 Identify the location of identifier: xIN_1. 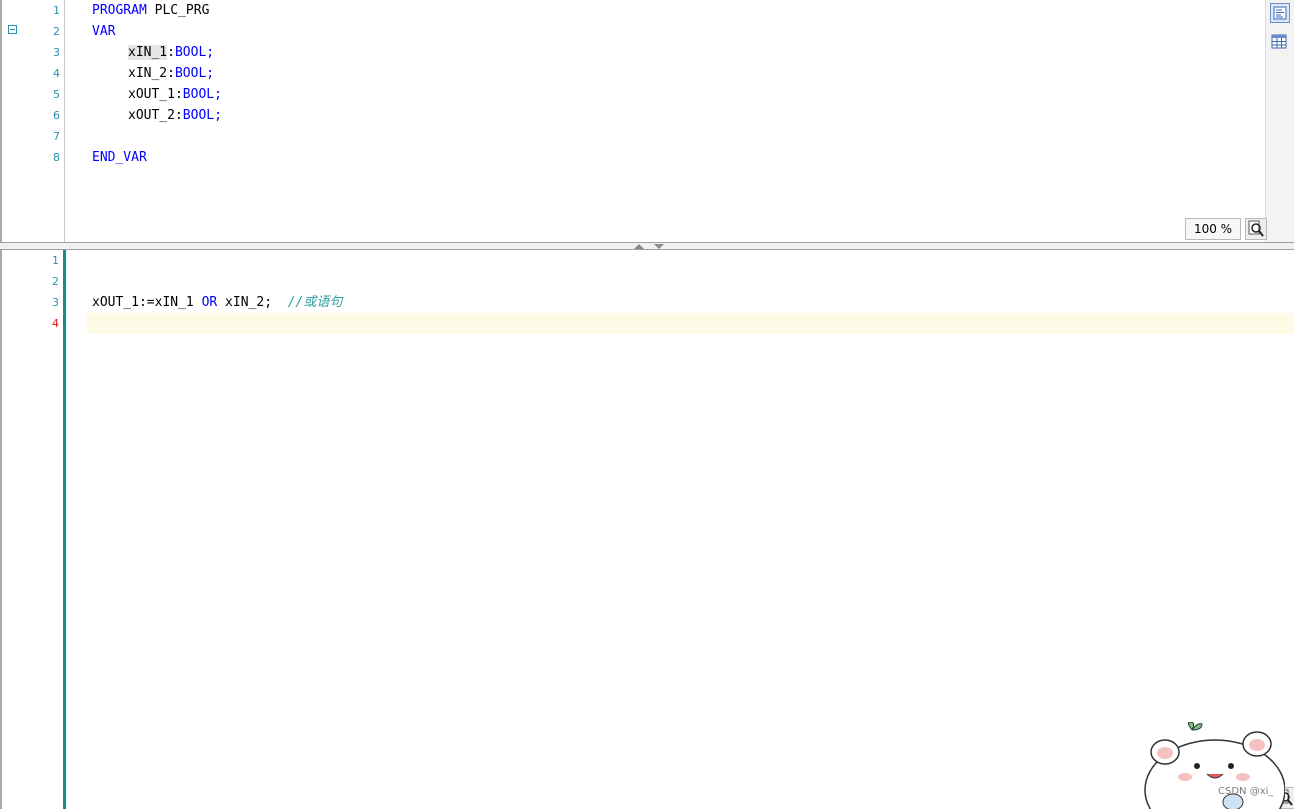
(148, 52).